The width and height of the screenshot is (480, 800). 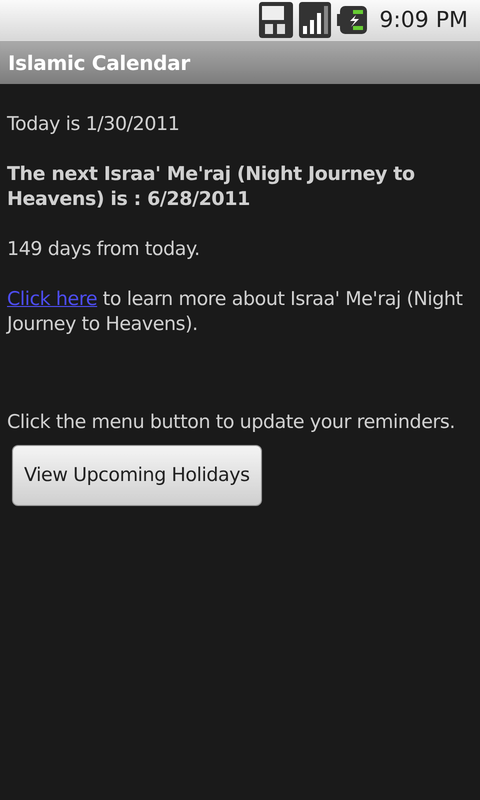 I want to click on window-title: Islamic Calendar, so click(x=99, y=63).